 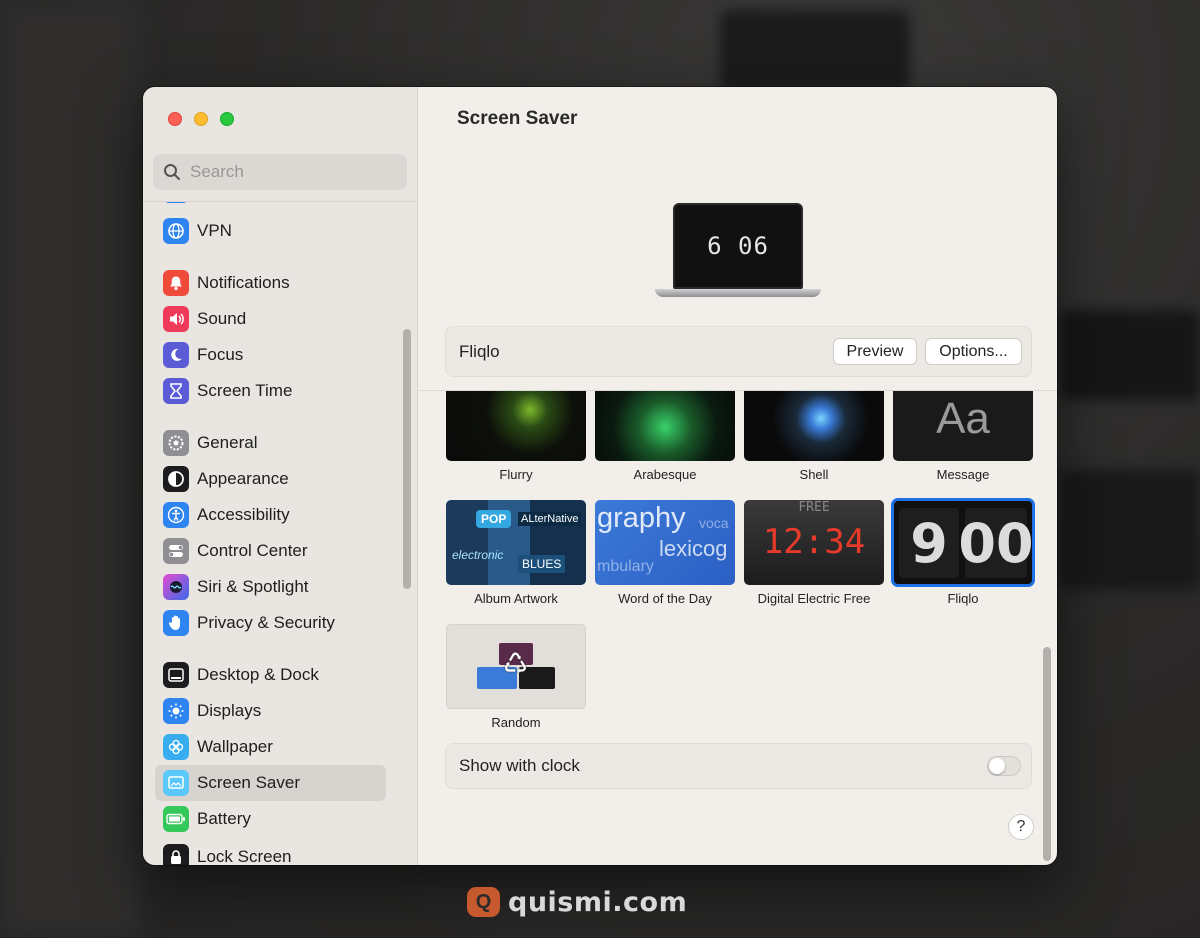 I want to click on saver-label: Album Artwork, so click(x=516, y=598).